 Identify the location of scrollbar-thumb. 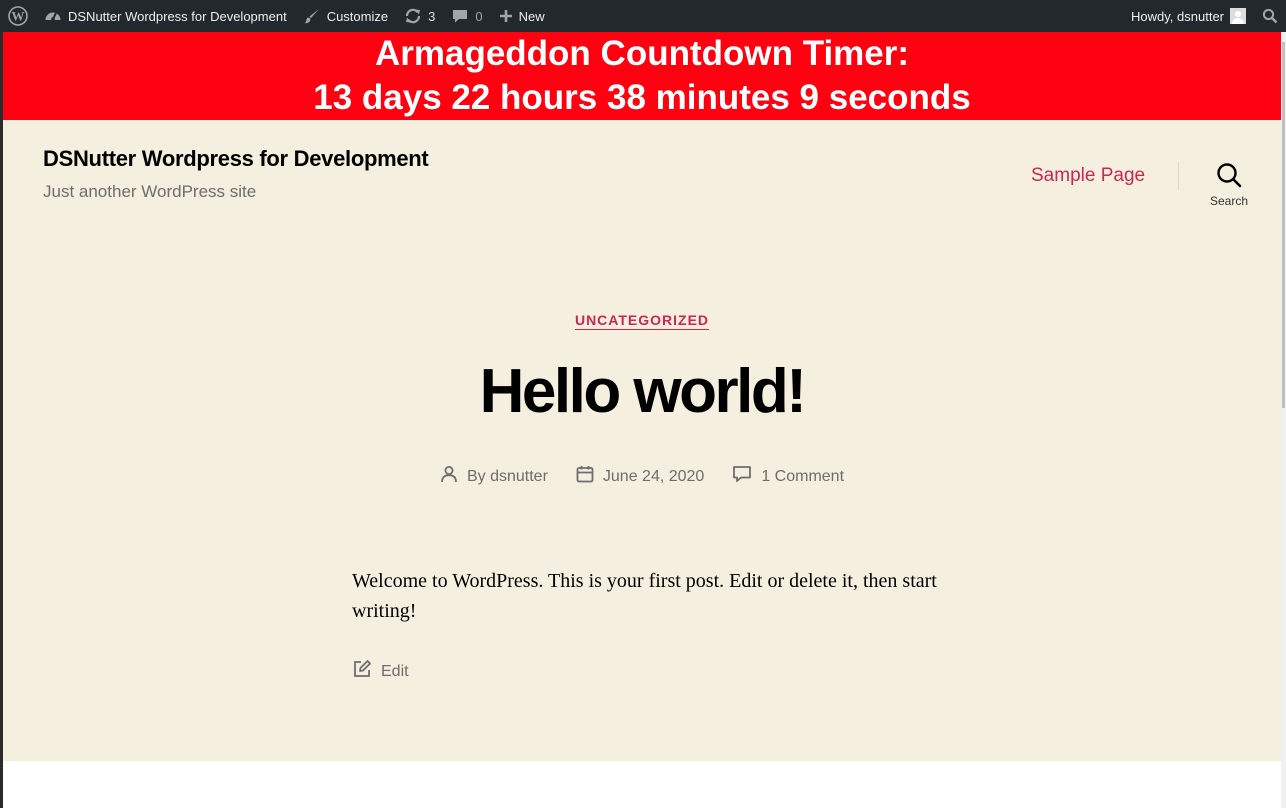
(1283, 225).